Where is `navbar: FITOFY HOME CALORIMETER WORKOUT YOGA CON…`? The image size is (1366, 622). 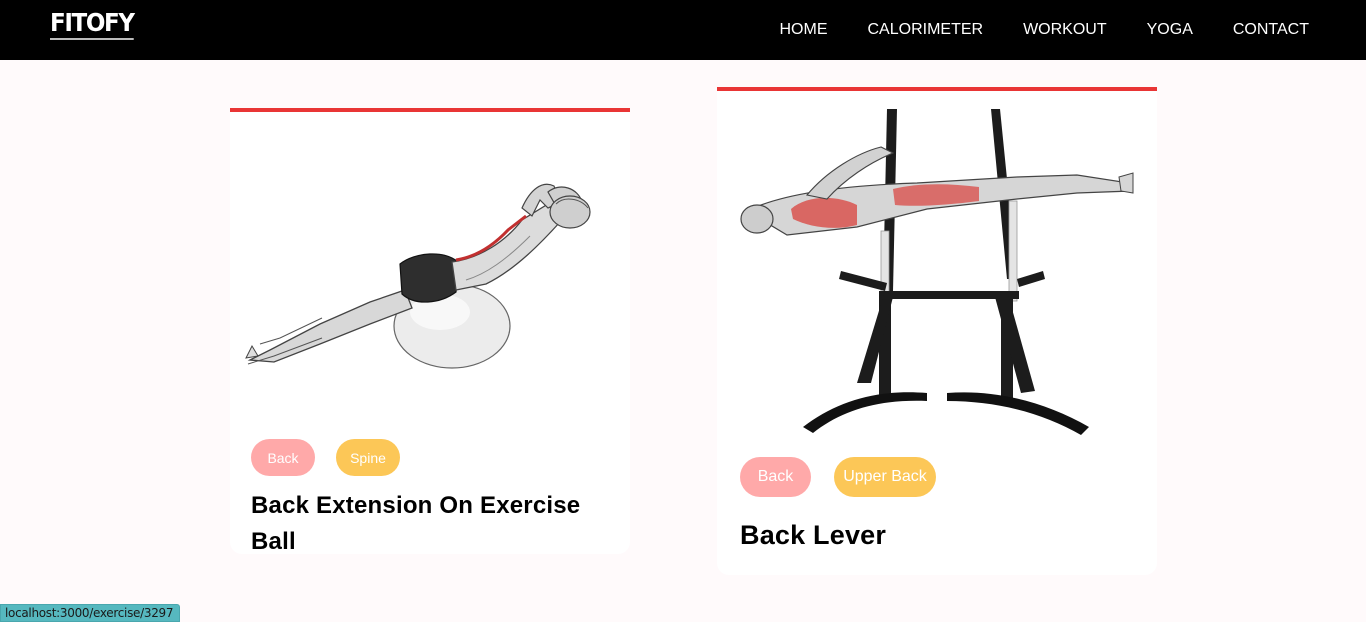
navbar: FITOFY HOME CALORIMETER WORKOUT YOGA CON… is located at coordinates (683, 30).